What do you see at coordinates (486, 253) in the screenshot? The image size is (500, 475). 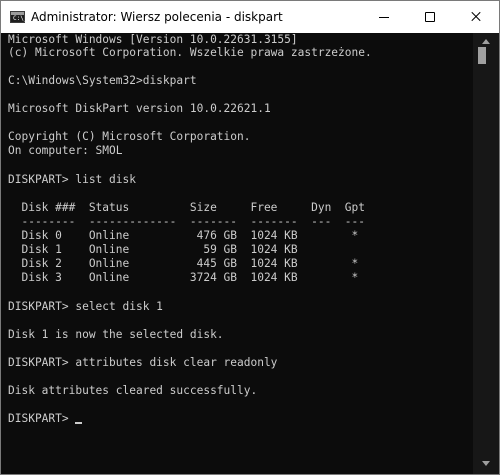 I see `vertical-scrollbar` at bounding box center [486, 253].